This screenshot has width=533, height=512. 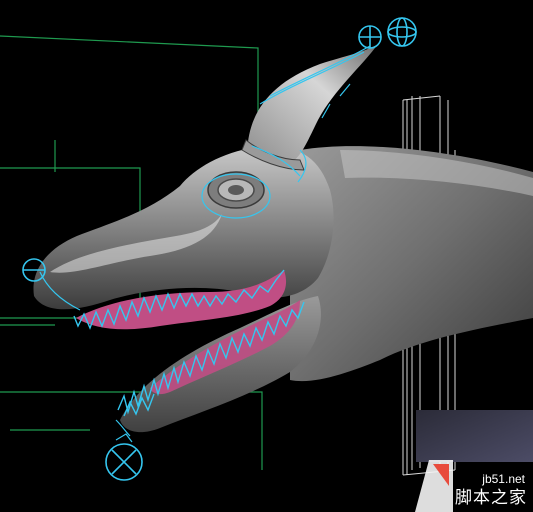 I want to click on control-handle-snout, so click(x=34, y=270).